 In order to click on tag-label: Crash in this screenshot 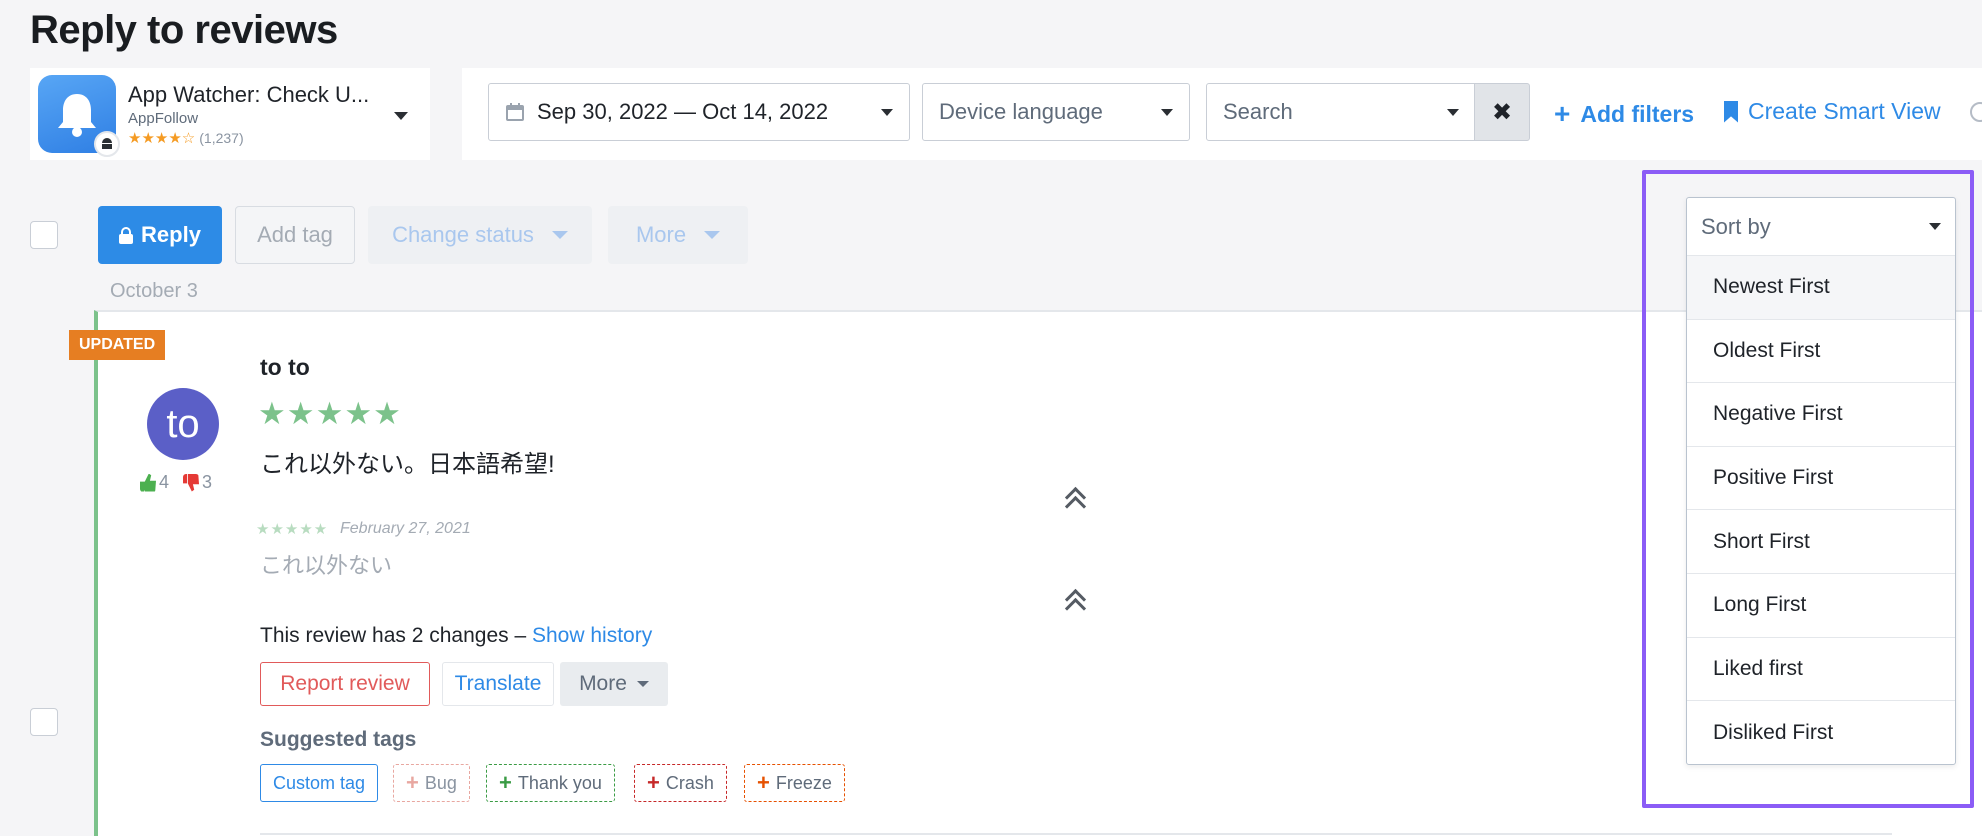, I will do `click(689, 782)`.